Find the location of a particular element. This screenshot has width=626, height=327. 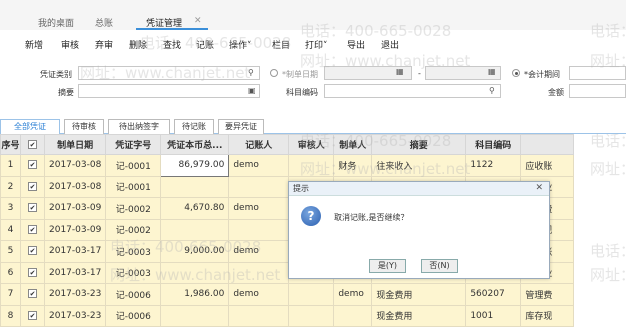

export-button: 导出 is located at coordinates (356, 44).